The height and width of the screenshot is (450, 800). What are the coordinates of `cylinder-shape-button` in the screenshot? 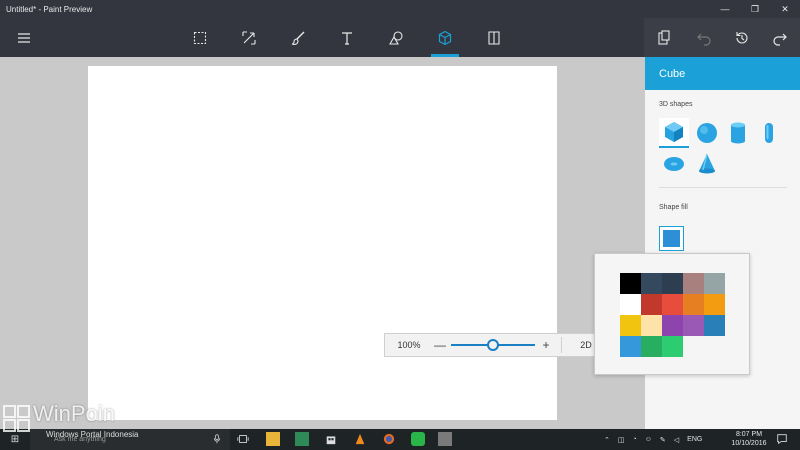 It's located at (738, 133).